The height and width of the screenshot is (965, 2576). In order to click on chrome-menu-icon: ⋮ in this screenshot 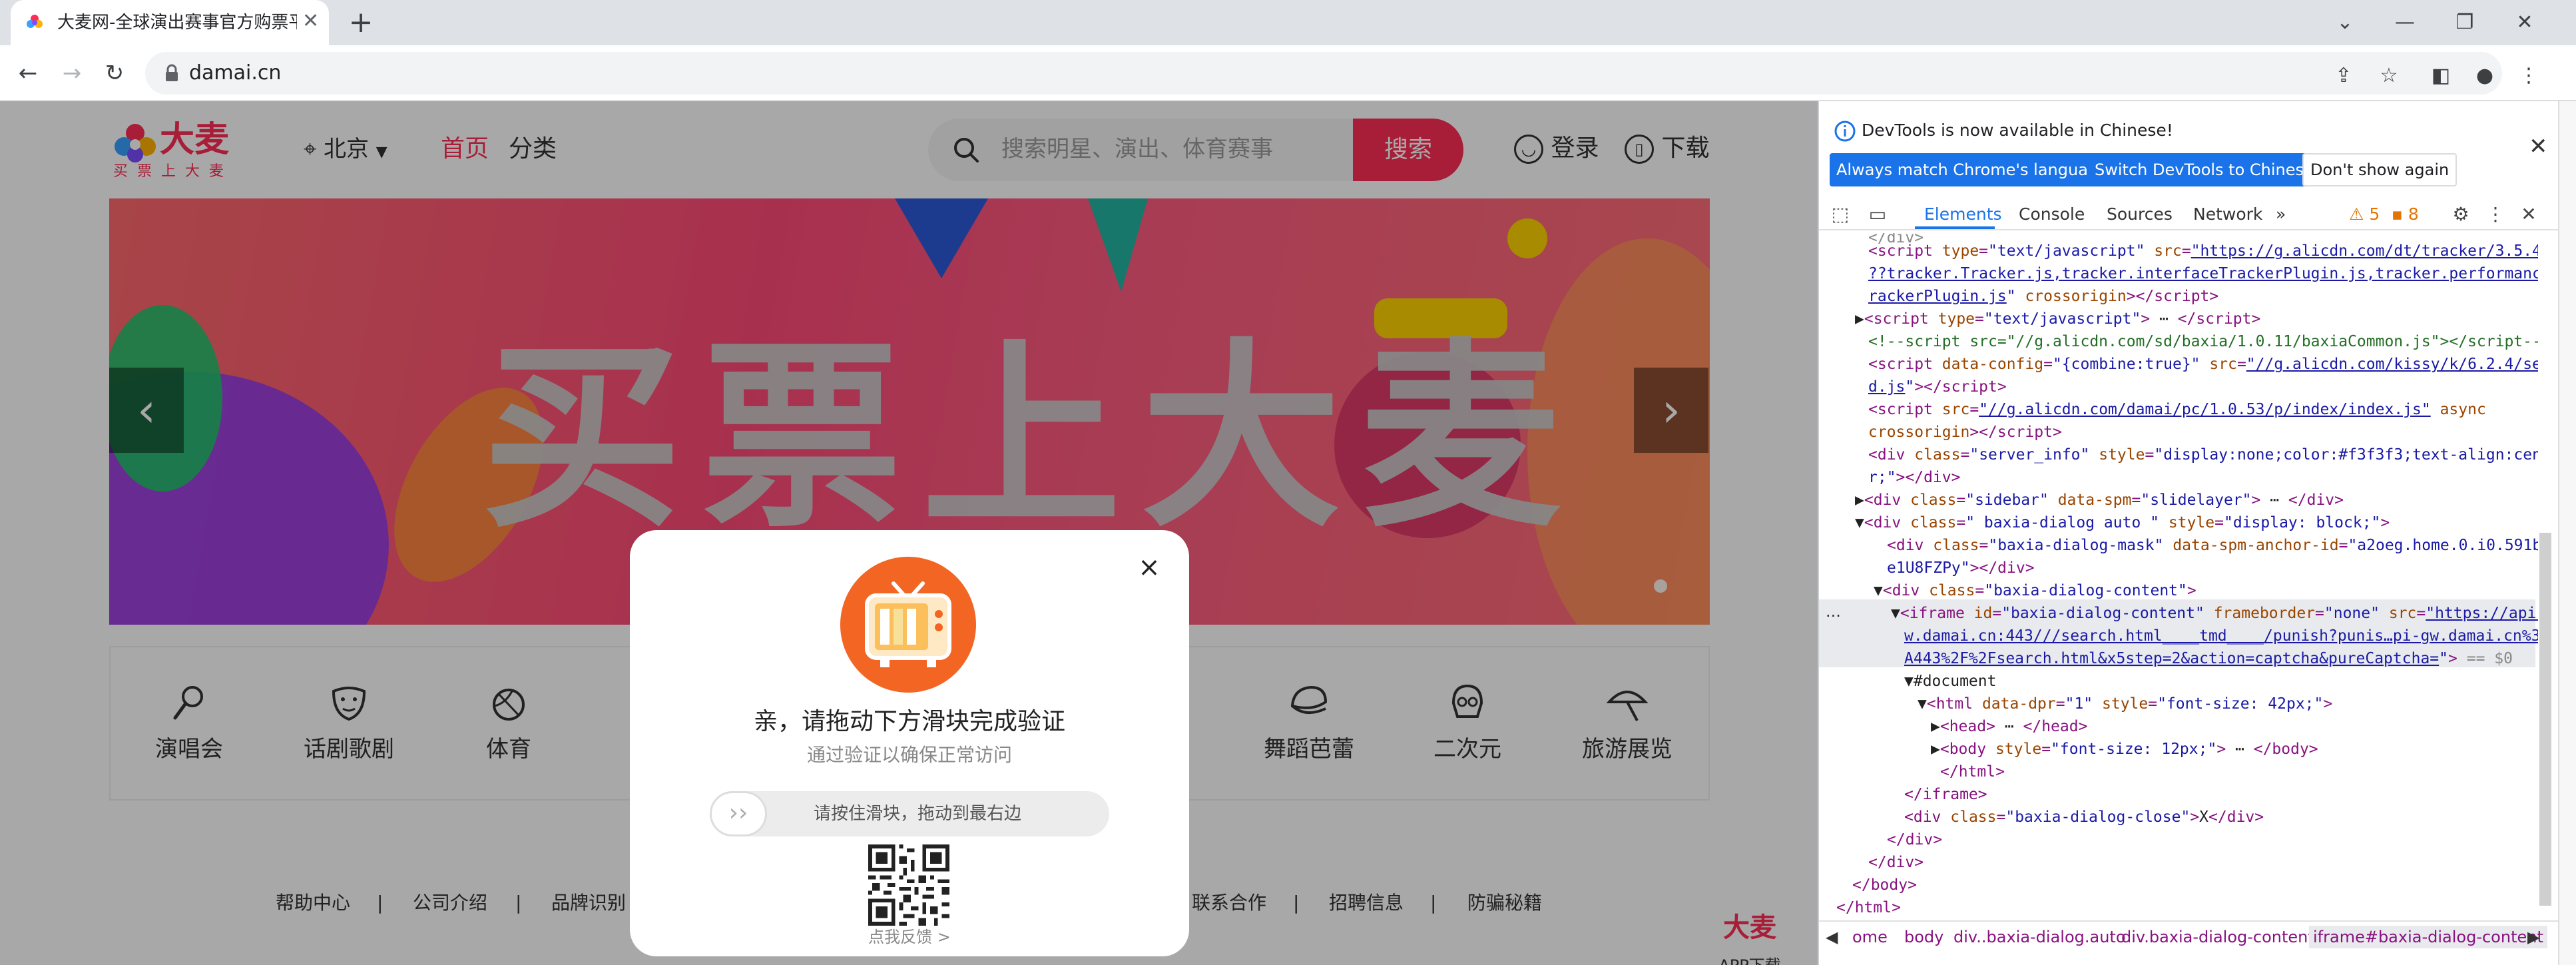, I will do `click(2529, 76)`.